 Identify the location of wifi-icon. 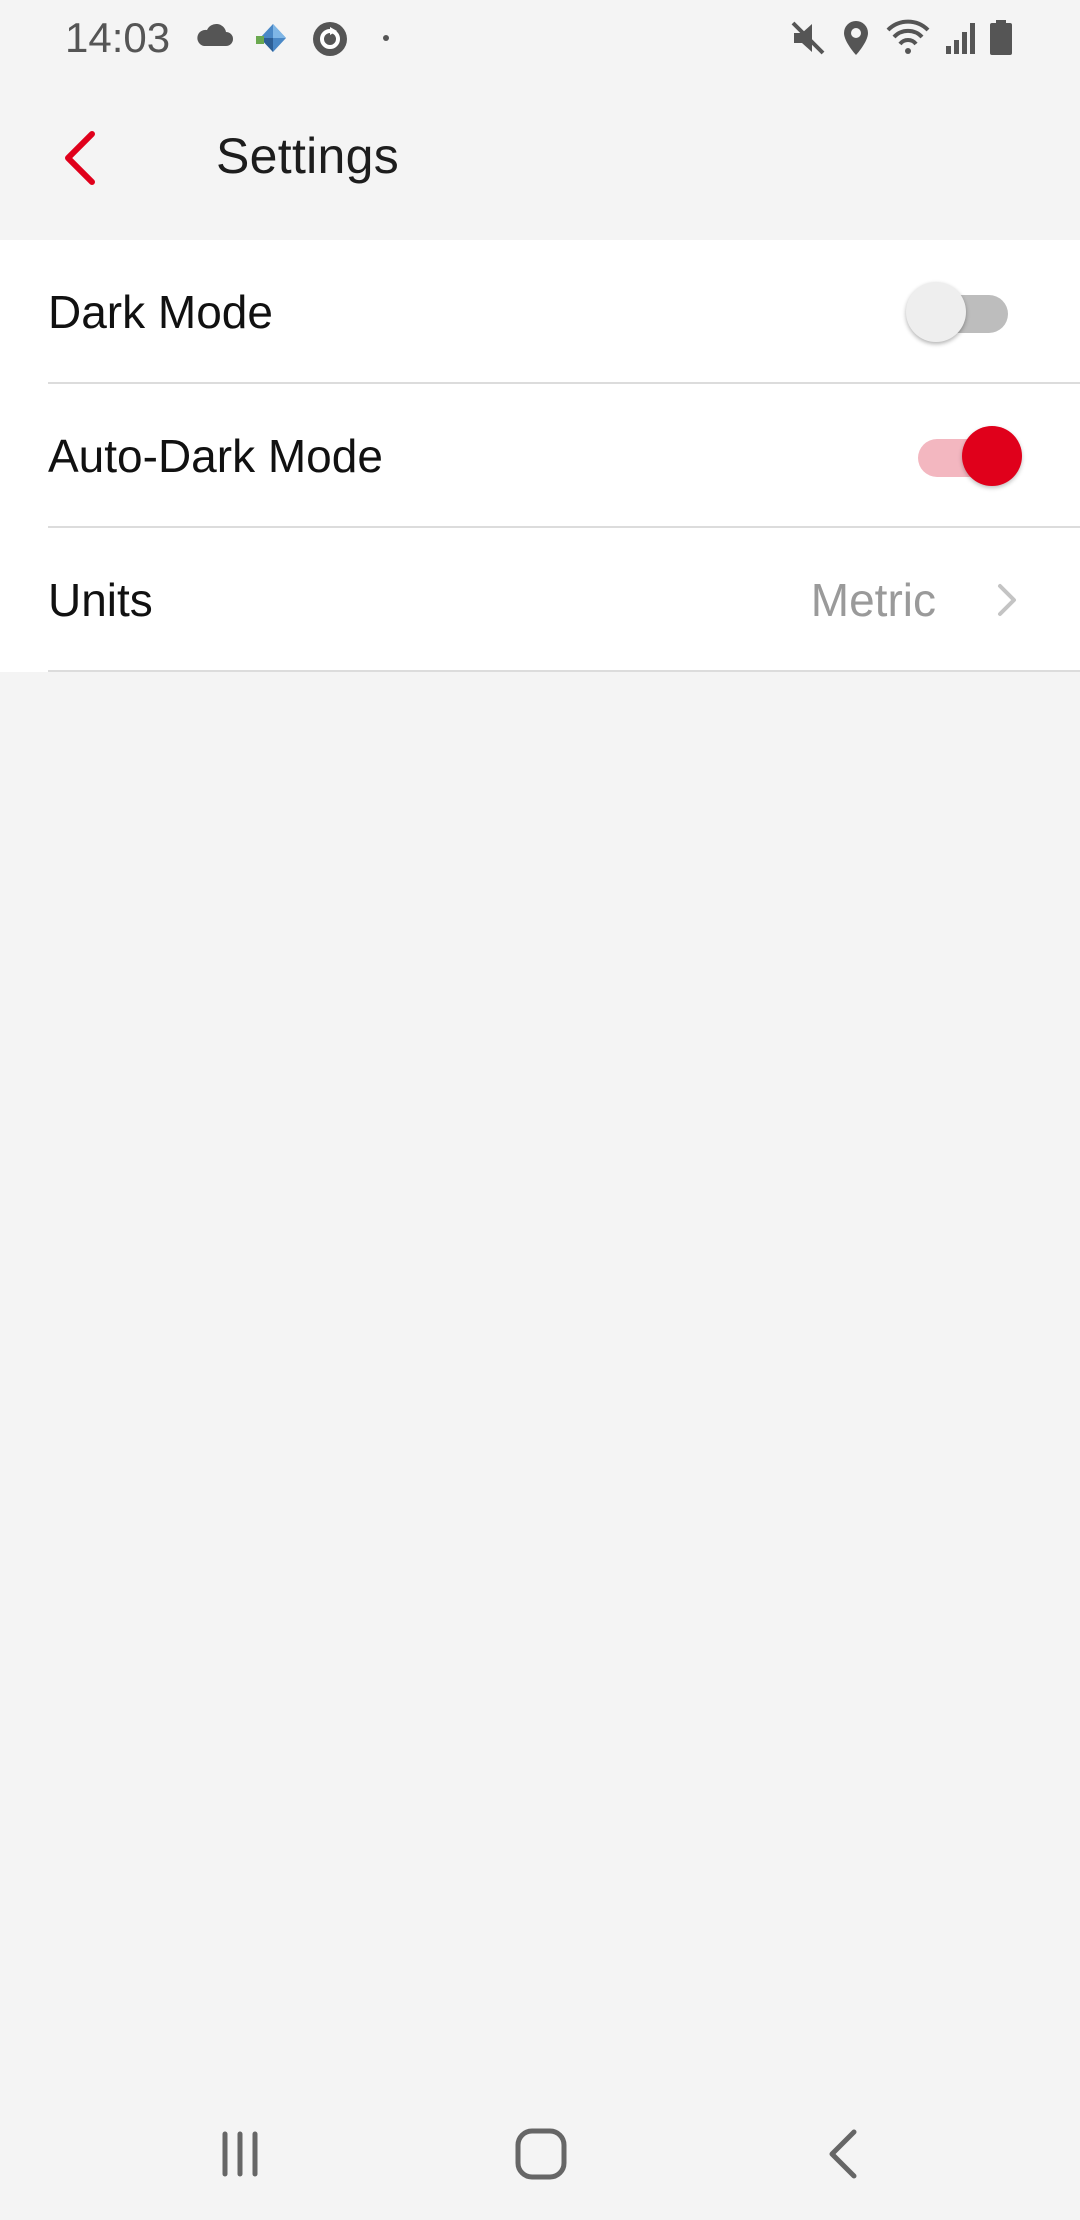
(907, 38).